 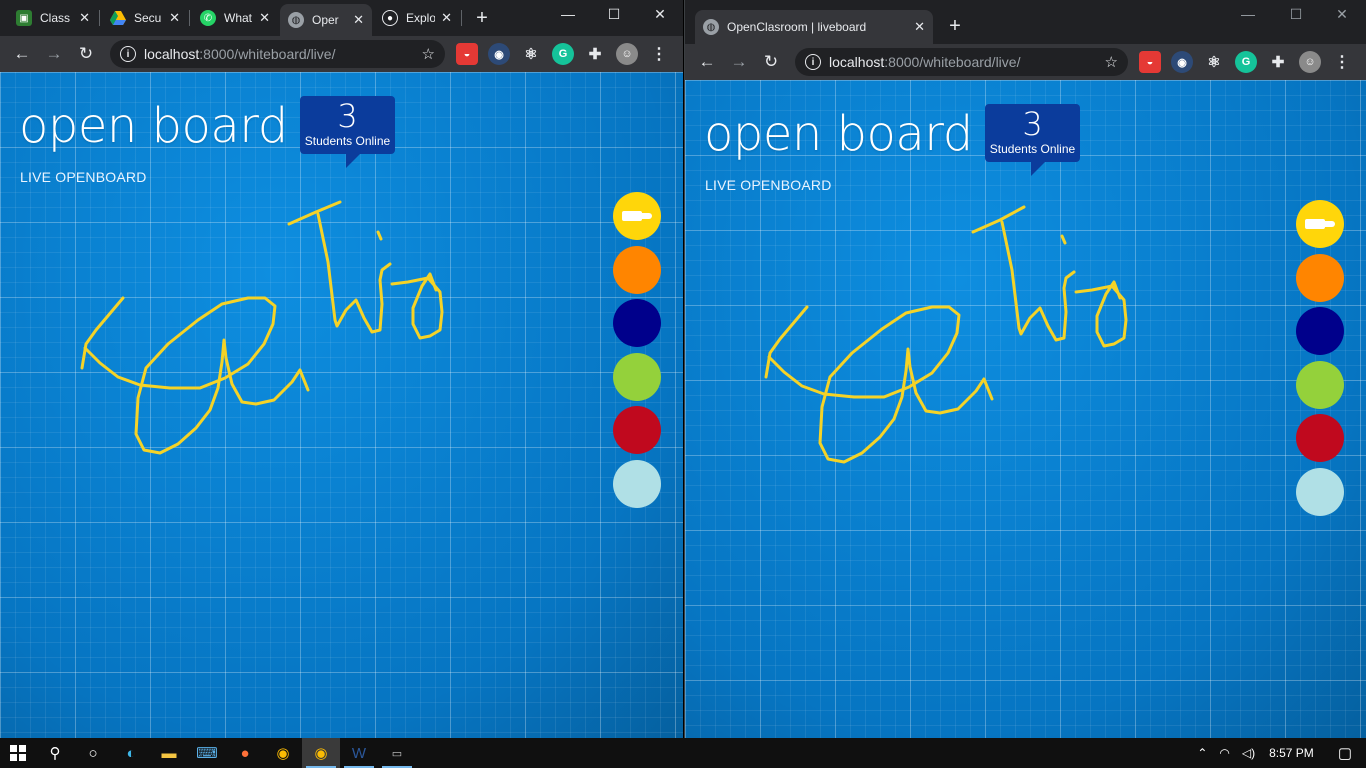 I want to click on drawn-strokes, so click(x=262, y=327).